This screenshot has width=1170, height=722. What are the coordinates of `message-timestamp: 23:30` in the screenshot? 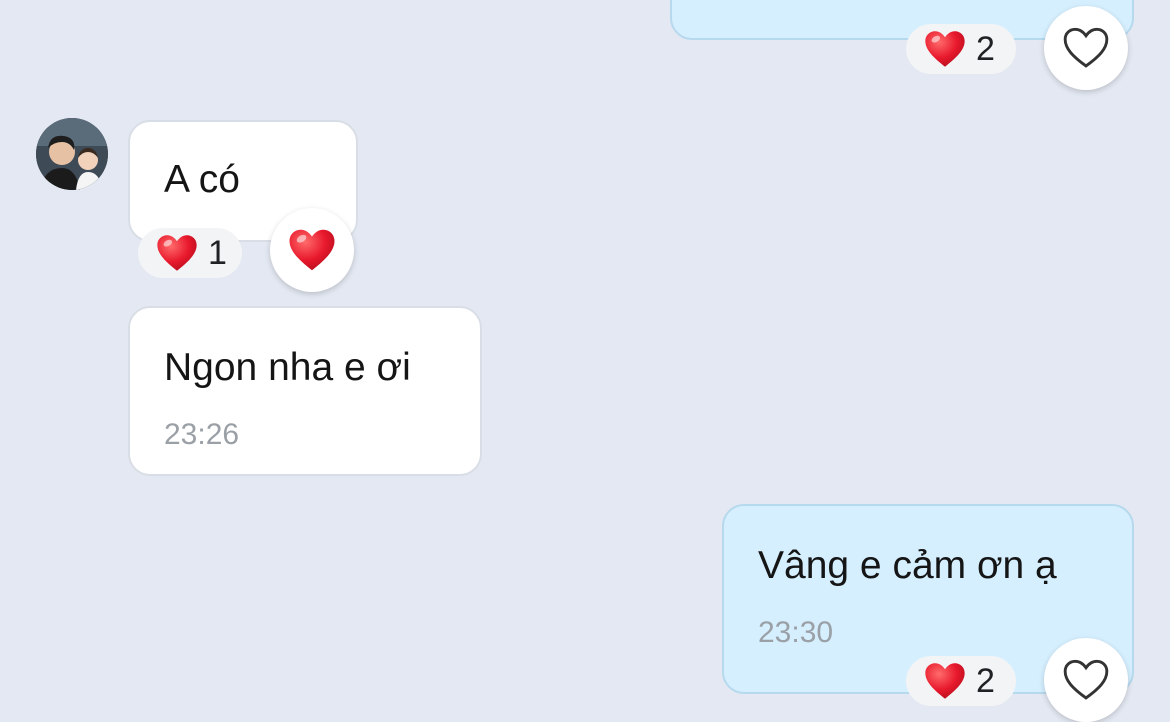 It's located at (796, 632).